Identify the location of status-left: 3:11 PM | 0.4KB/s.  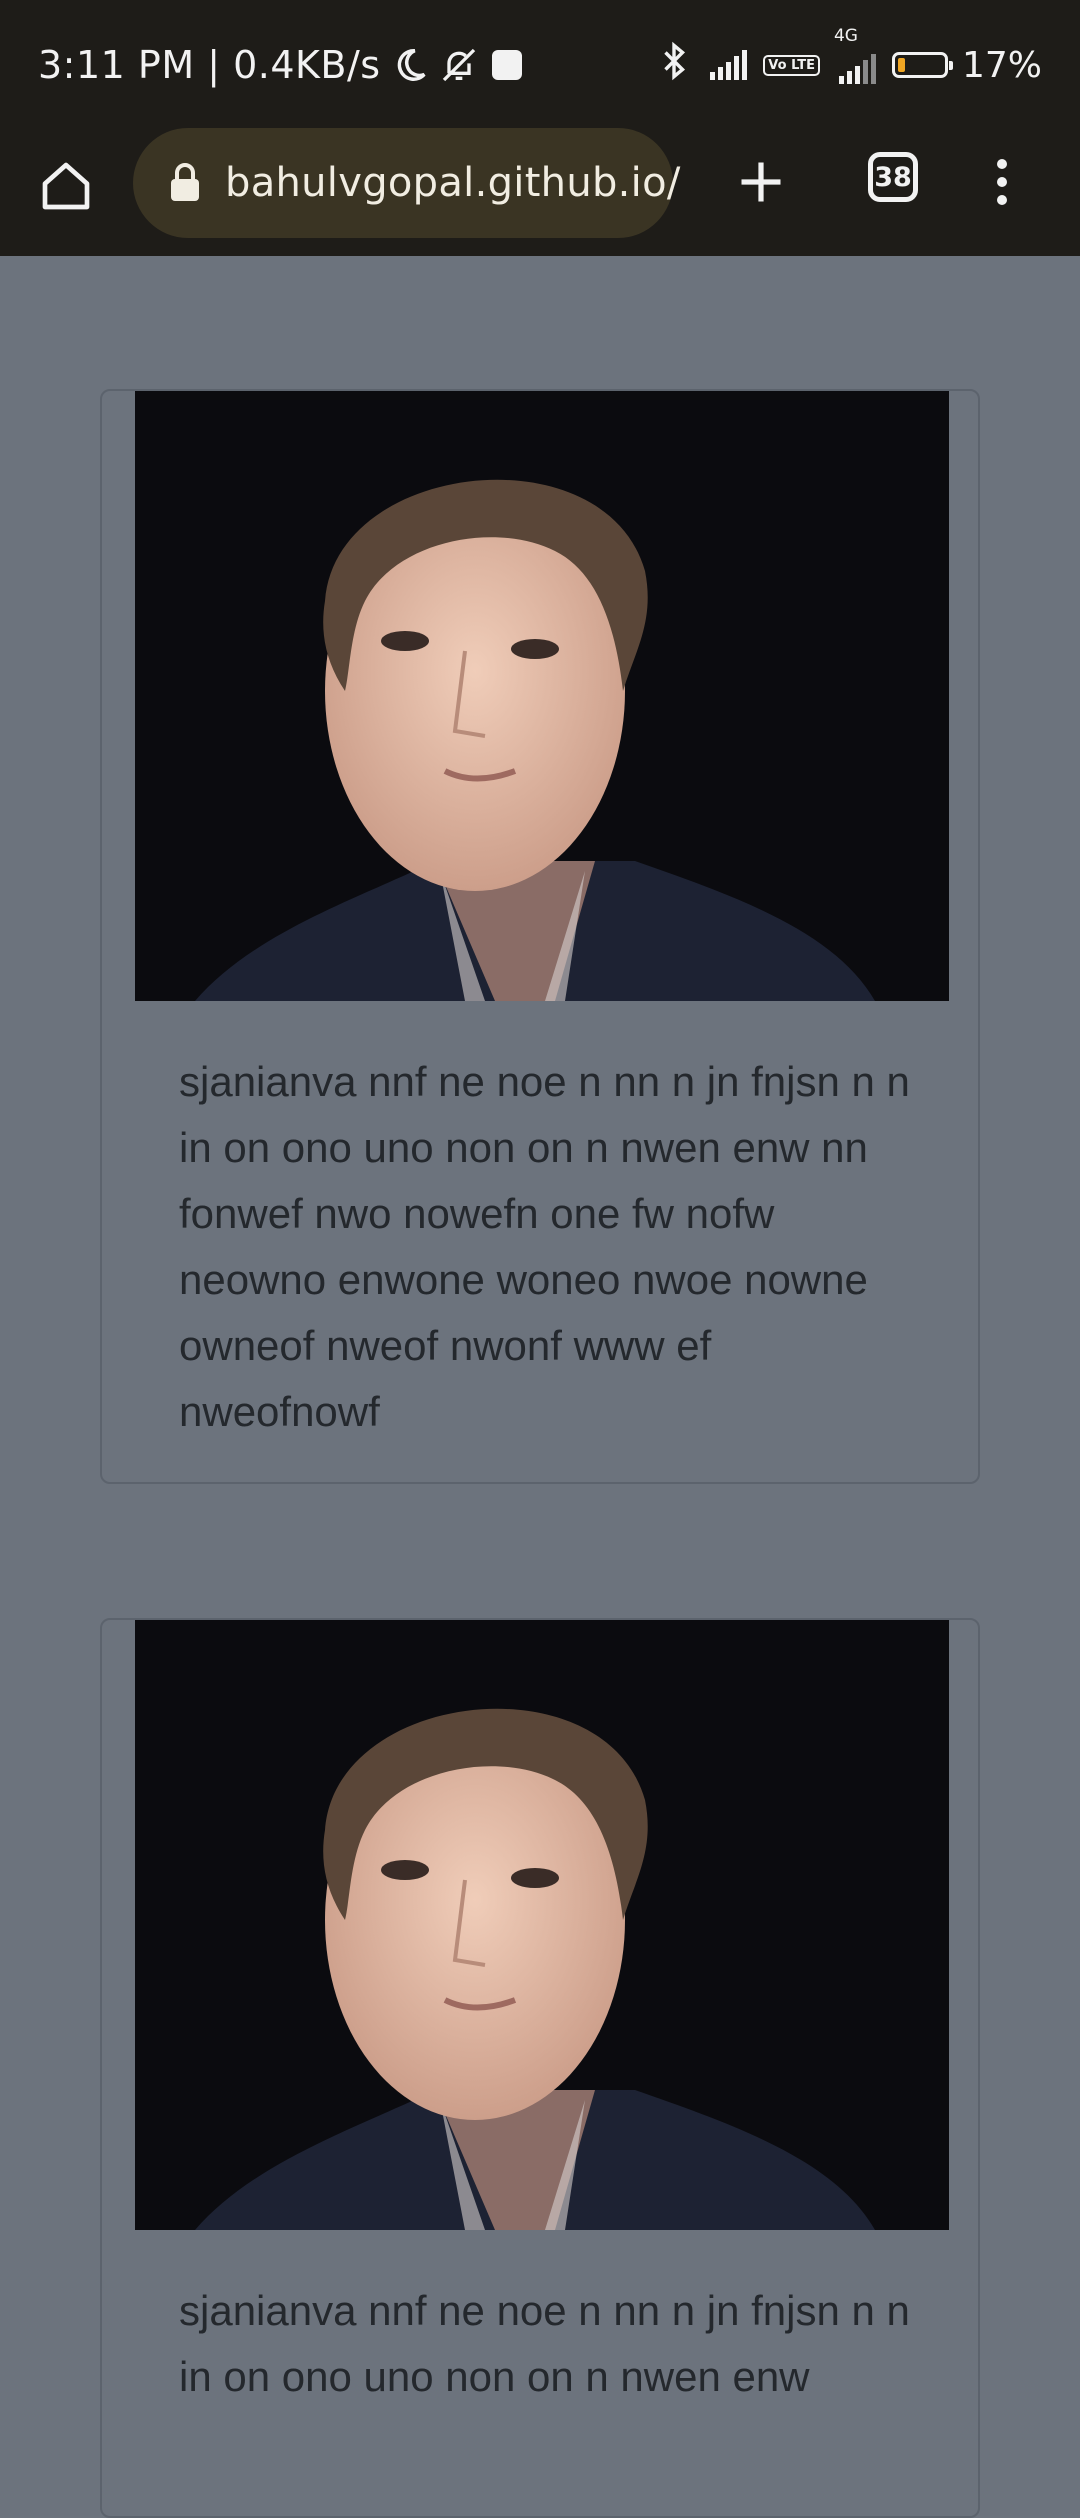
(281, 65).